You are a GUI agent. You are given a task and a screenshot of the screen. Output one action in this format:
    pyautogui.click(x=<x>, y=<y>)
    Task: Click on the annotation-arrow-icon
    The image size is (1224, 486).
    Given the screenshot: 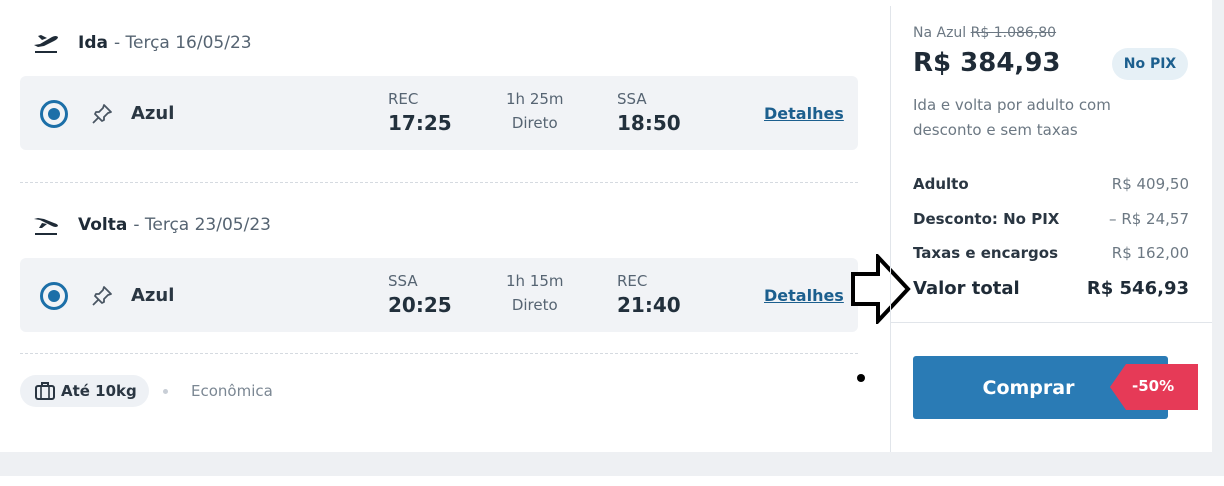 What is the action you would take?
    pyautogui.click(x=881, y=289)
    